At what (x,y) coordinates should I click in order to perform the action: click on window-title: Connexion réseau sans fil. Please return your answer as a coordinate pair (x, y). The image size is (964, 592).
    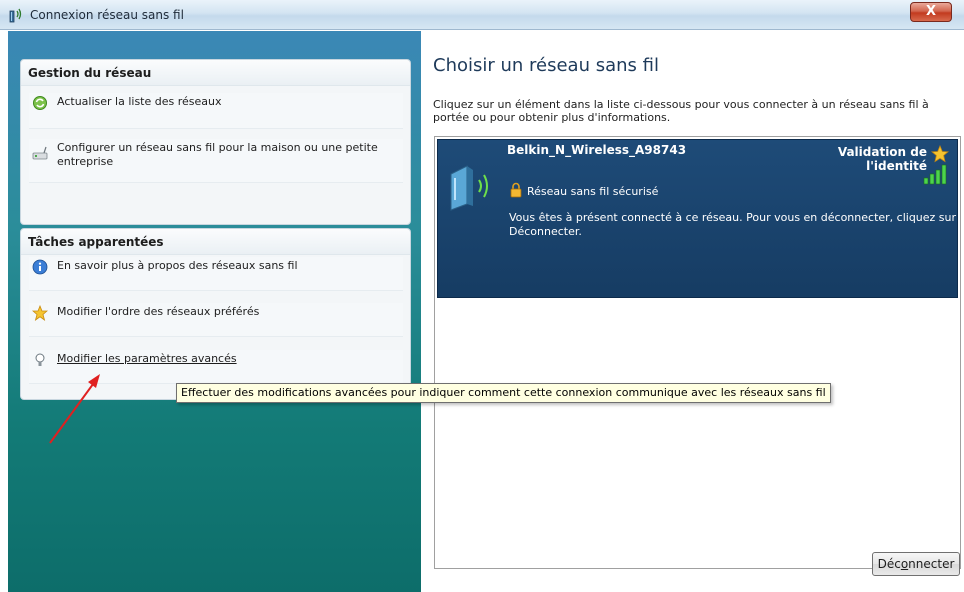
    Looking at the image, I should click on (107, 15).